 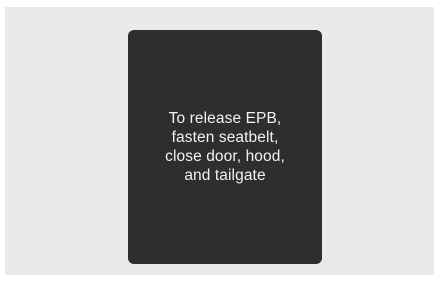 What do you see at coordinates (225, 175) in the screenshot?
I see `message-line-4: and tailgate` at bounding box center [225, 175].